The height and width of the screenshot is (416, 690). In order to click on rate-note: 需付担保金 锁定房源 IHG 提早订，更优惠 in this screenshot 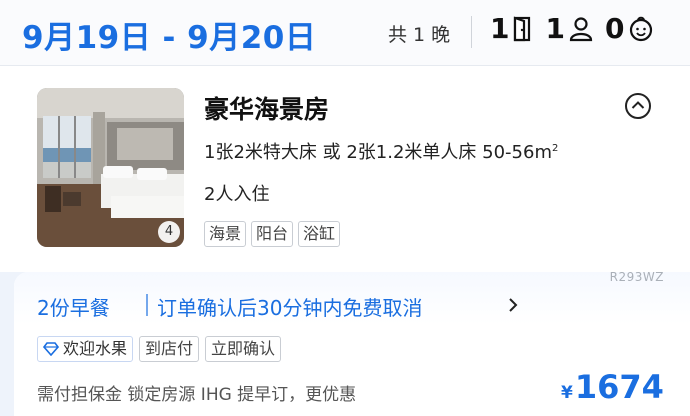, I will do `click(197, 395)`.